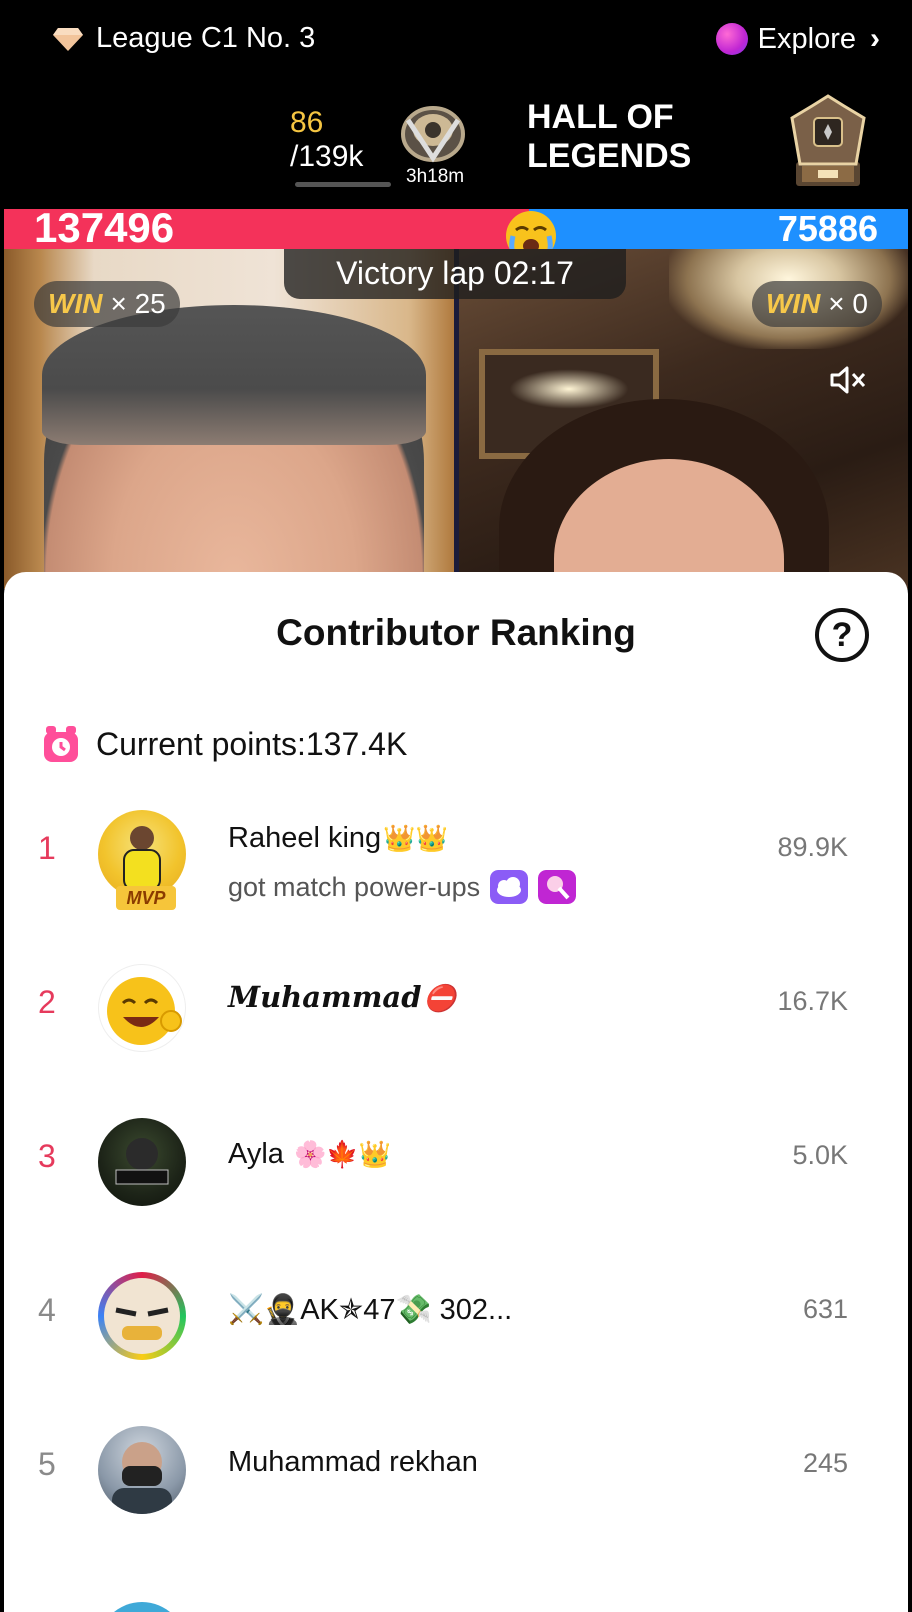 The height and width of the screenshot is (1612, 912). What do you see at coordinates (61, 744) in the screenshot?
I see `alarm-clock-icon` at bounding box center [61, 744].